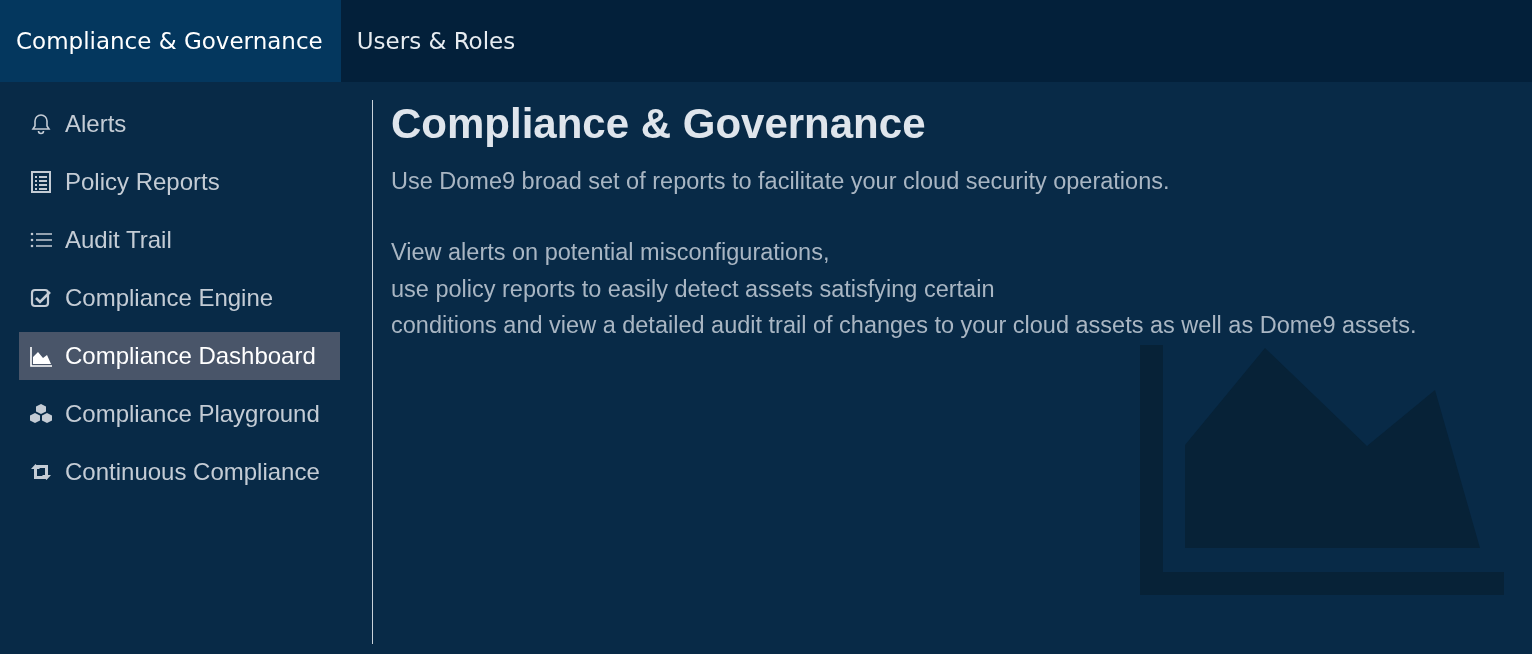 This screenshot has height=654, width=1532. I want to click on sidebar-item: Compliance Dashboard, so click(179, 356).